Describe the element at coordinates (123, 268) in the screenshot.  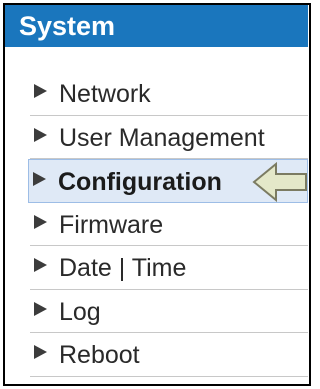
I see `menu-item-label: Date | Time` at that location.